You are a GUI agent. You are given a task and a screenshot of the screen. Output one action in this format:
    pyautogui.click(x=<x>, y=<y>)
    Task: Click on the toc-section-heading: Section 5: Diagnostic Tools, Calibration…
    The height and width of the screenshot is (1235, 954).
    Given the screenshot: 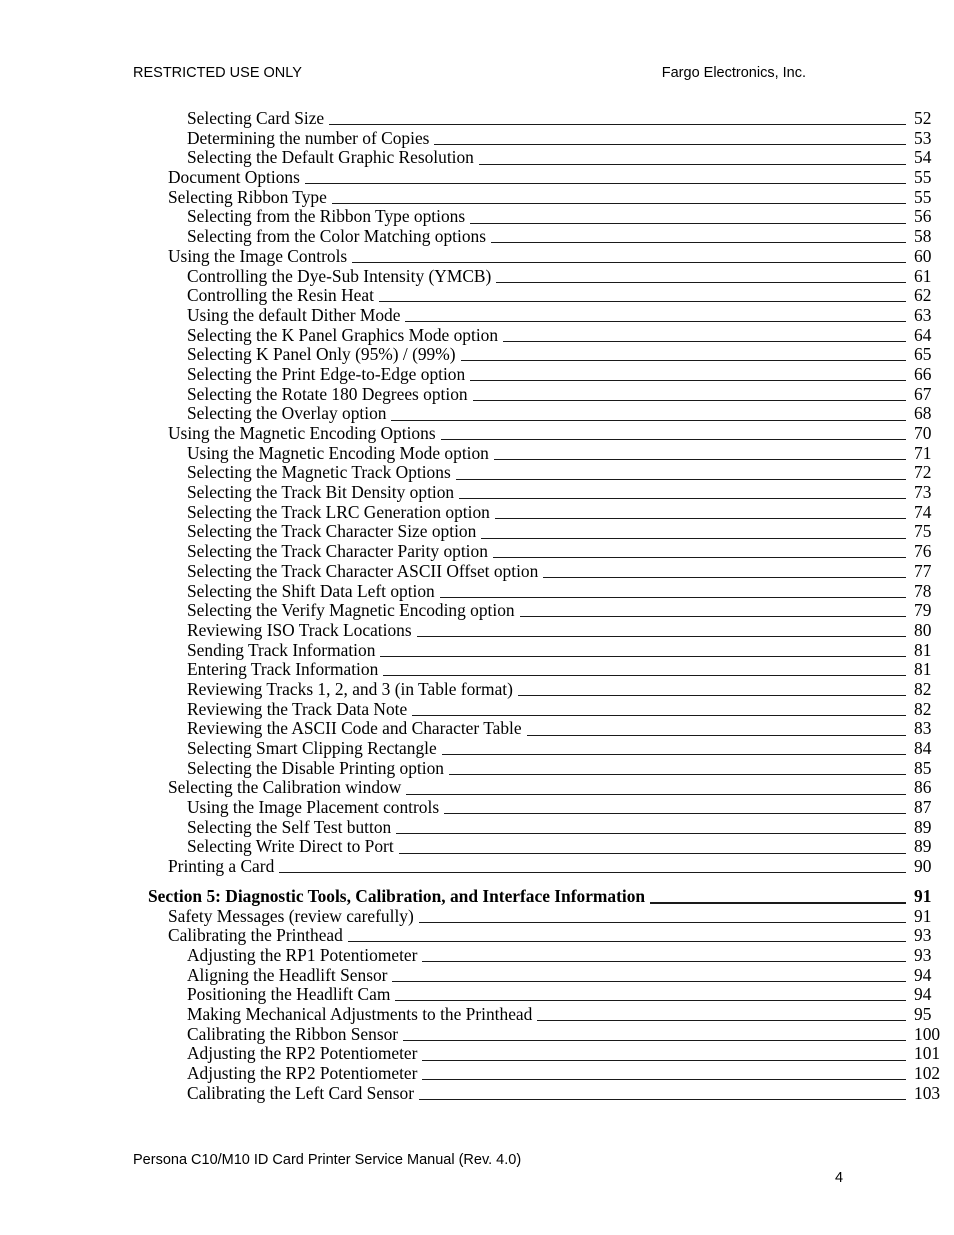 What is the action you would take?
    pyautogui.click(x=477, y=896)
    